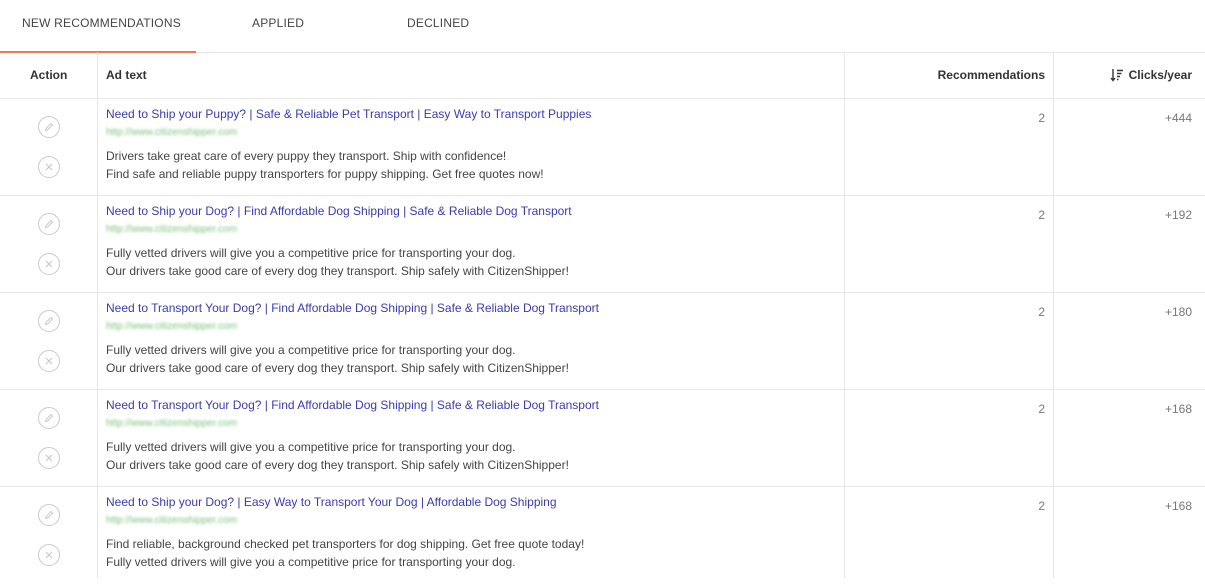 The width and height of the screenshot is (1205, 584). I want to click on column-header-clicks-label: Clicks/year, so click(1160, 75).